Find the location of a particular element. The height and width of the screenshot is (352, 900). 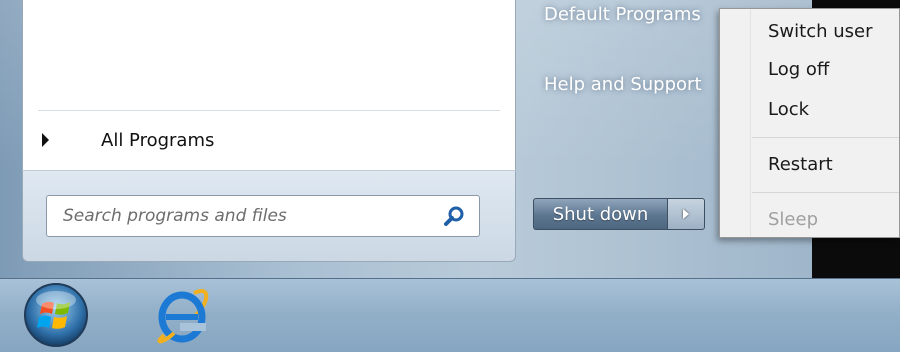

menu-item-switch-user: Switch user is located at coordinates (820, 31).